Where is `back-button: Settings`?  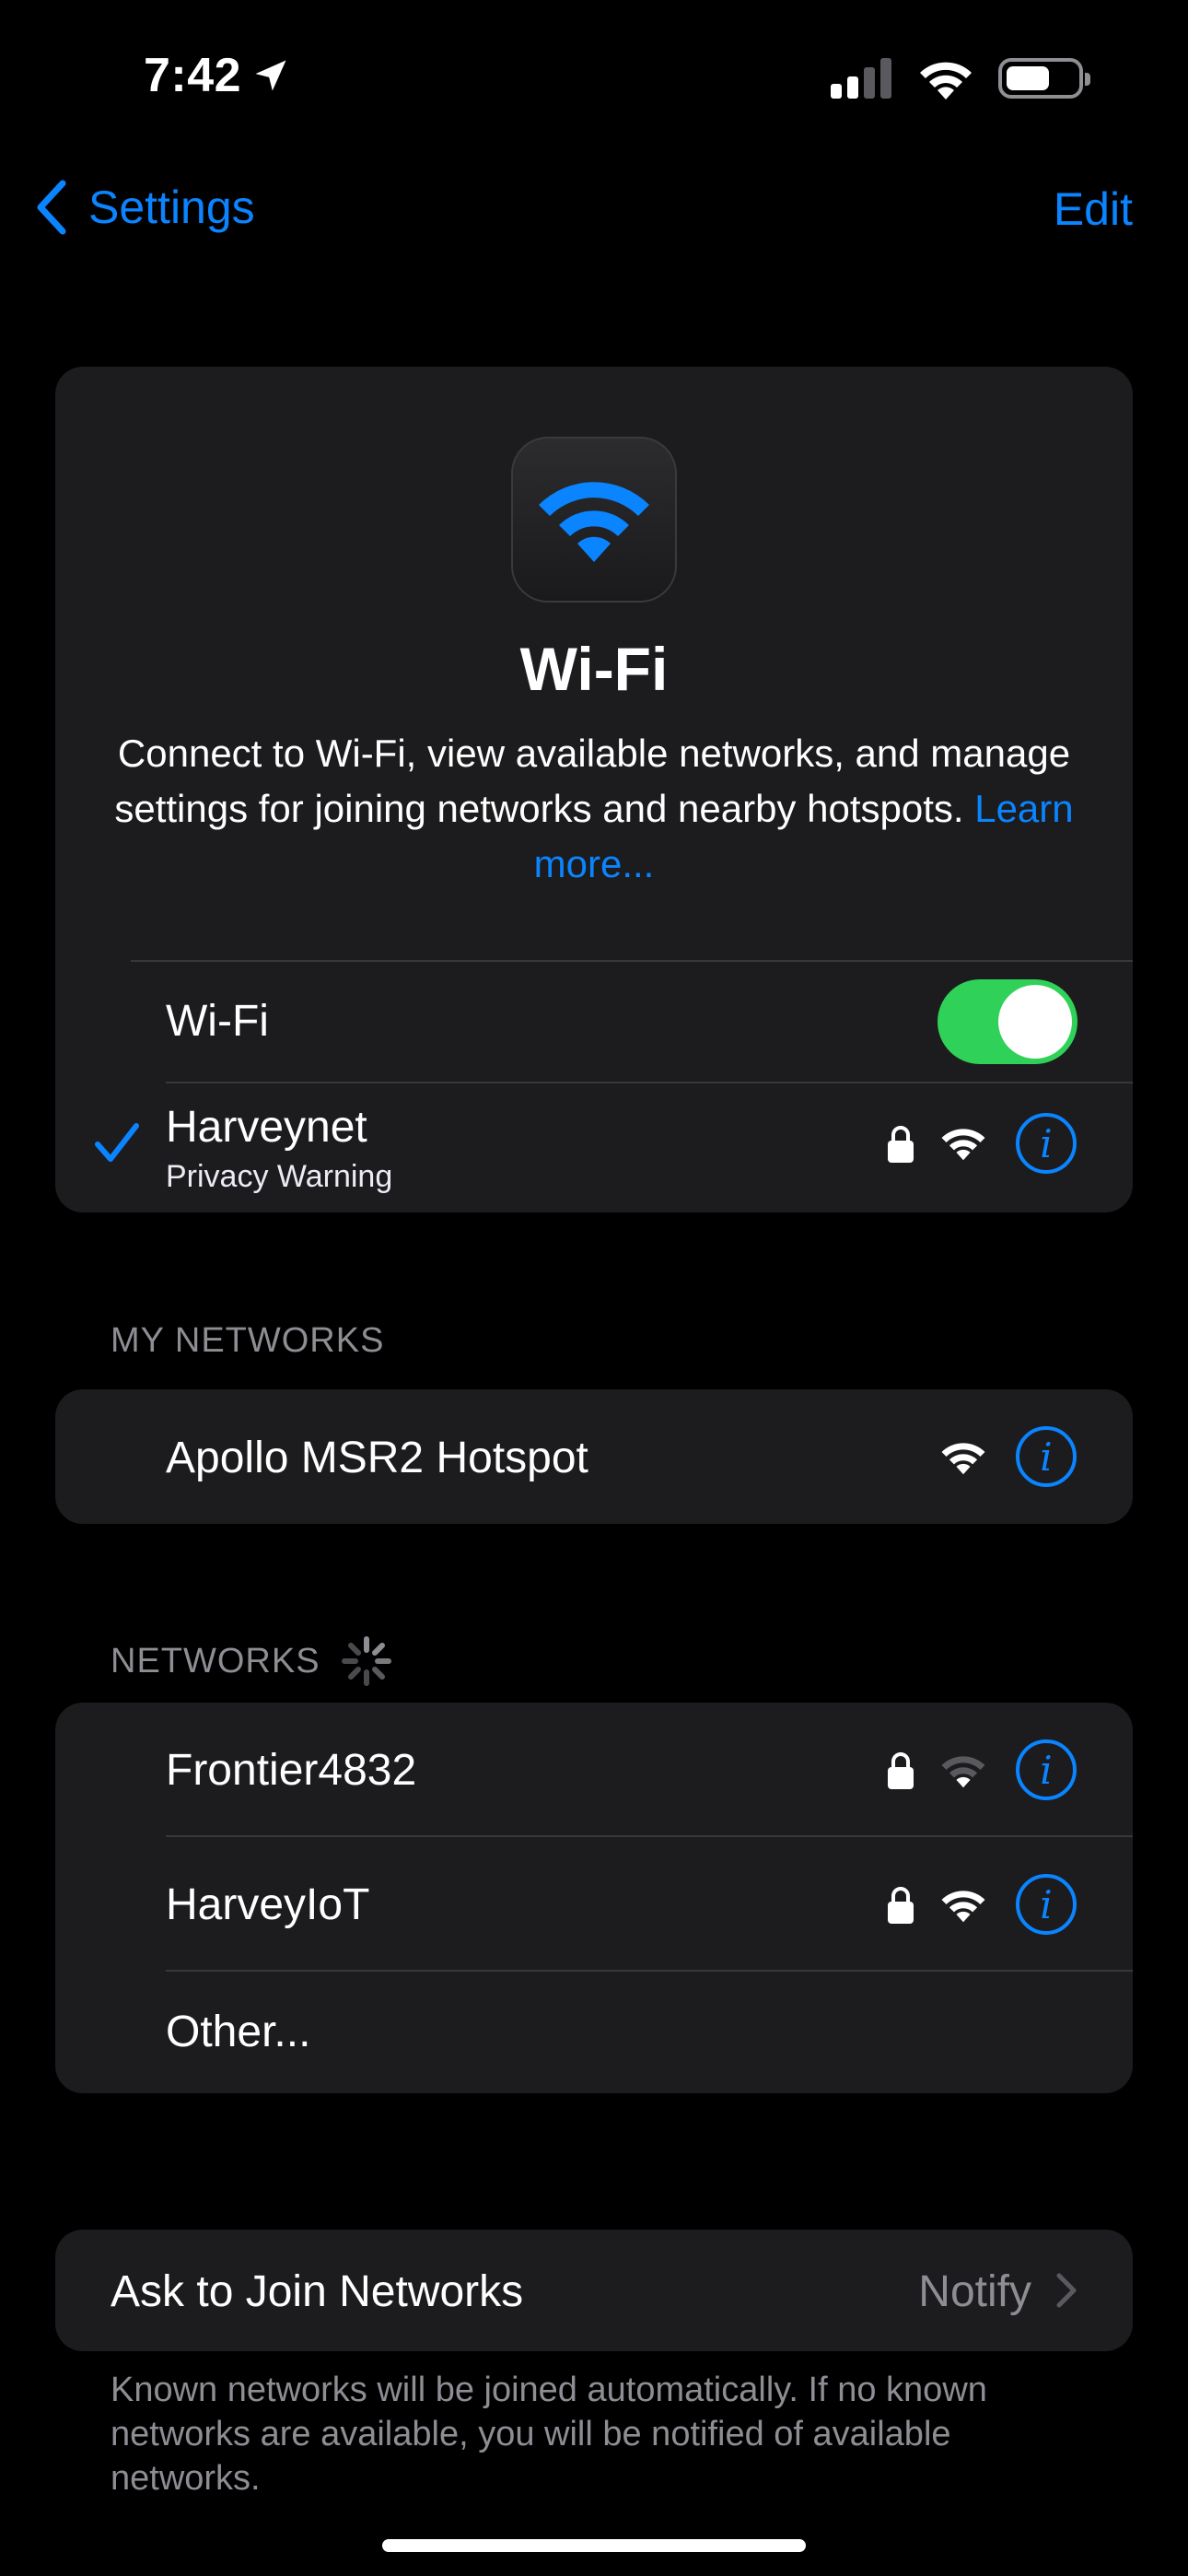 back-button: Settings is located at coordinates (145, 207).